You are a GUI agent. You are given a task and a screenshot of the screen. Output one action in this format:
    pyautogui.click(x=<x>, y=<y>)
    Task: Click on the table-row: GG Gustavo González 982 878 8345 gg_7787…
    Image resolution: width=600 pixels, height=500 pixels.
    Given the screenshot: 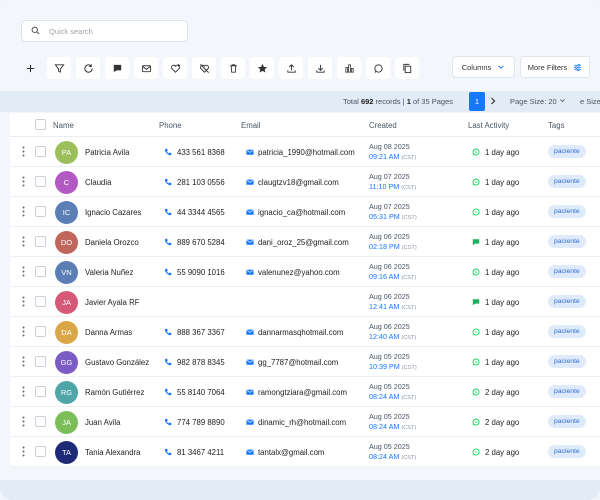 What is the action you would take?
    pyautogui.click(x=305, y=362)
    